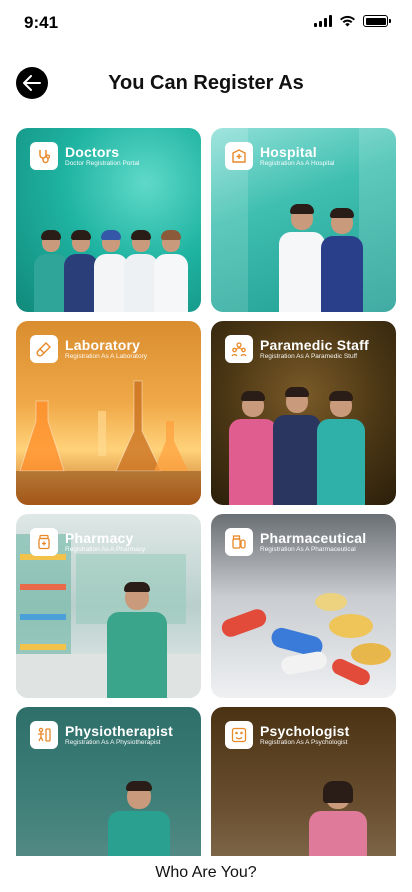  I want to click on card-subtitle: Registration As A Pharmaceutical, so click(308, 549).